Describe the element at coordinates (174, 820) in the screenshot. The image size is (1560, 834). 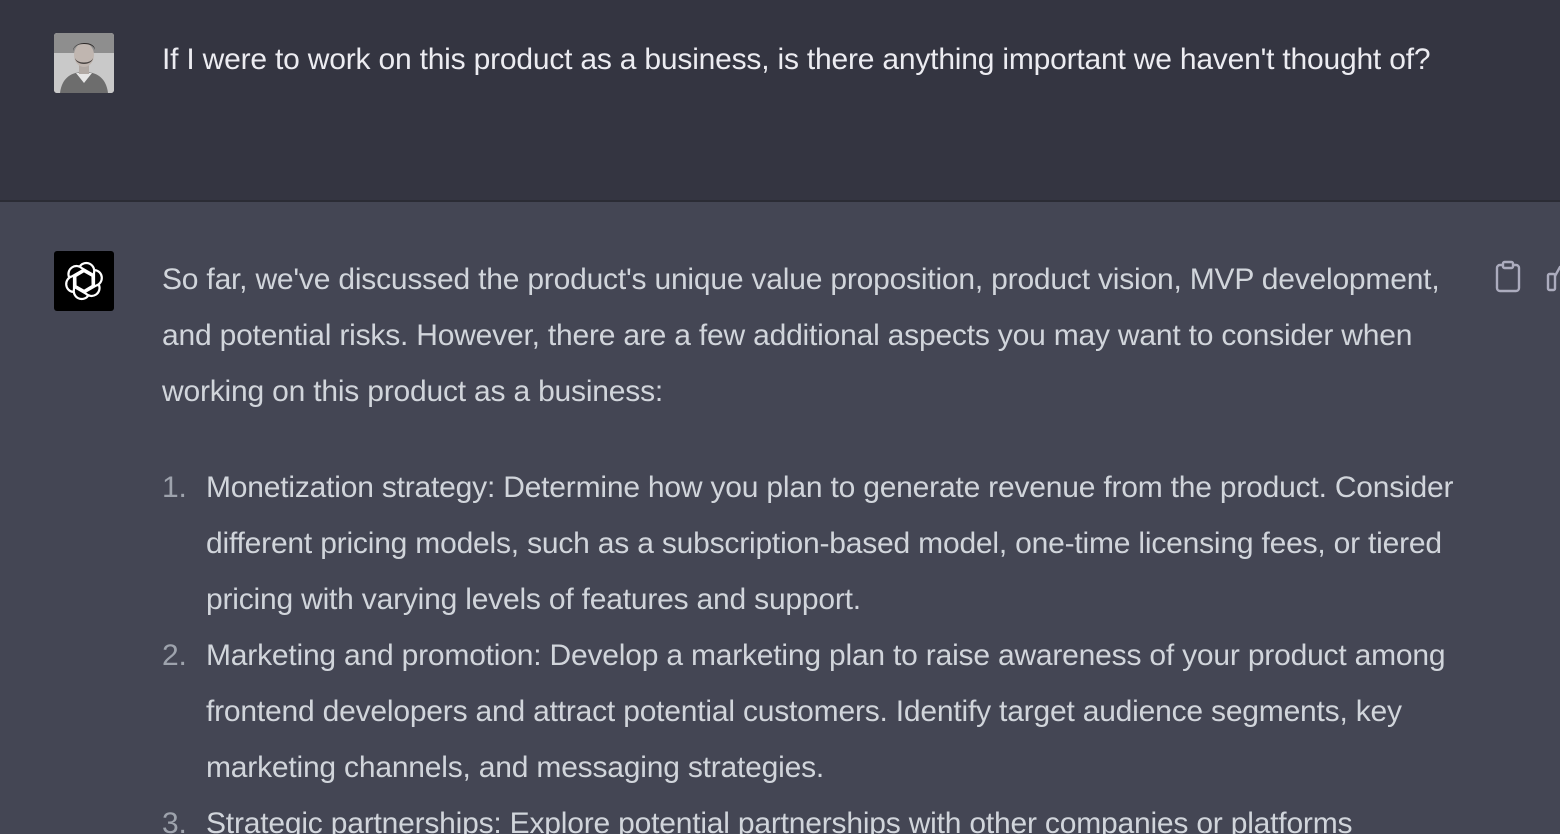
I see `list-item-number: 3.` at that location.